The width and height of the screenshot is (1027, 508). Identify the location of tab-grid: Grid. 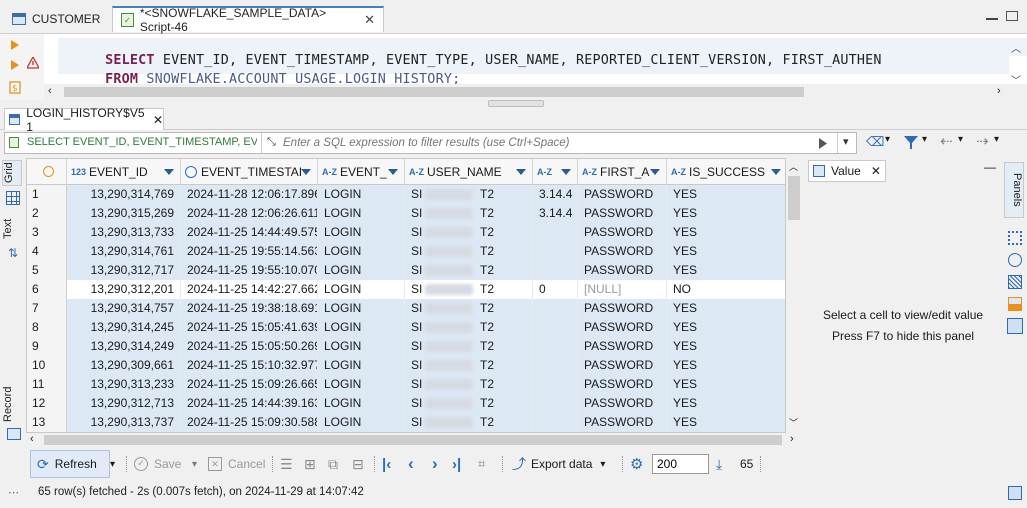
(12, 173).